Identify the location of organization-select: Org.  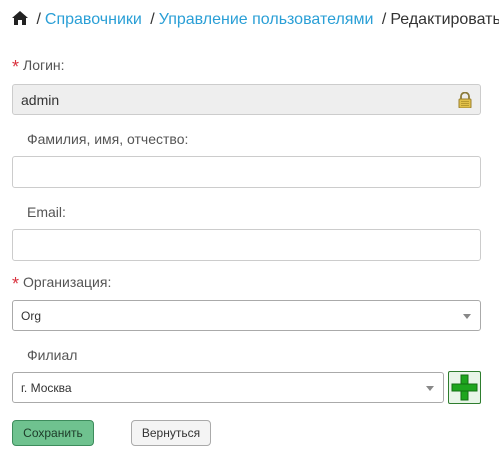
(246, 315).